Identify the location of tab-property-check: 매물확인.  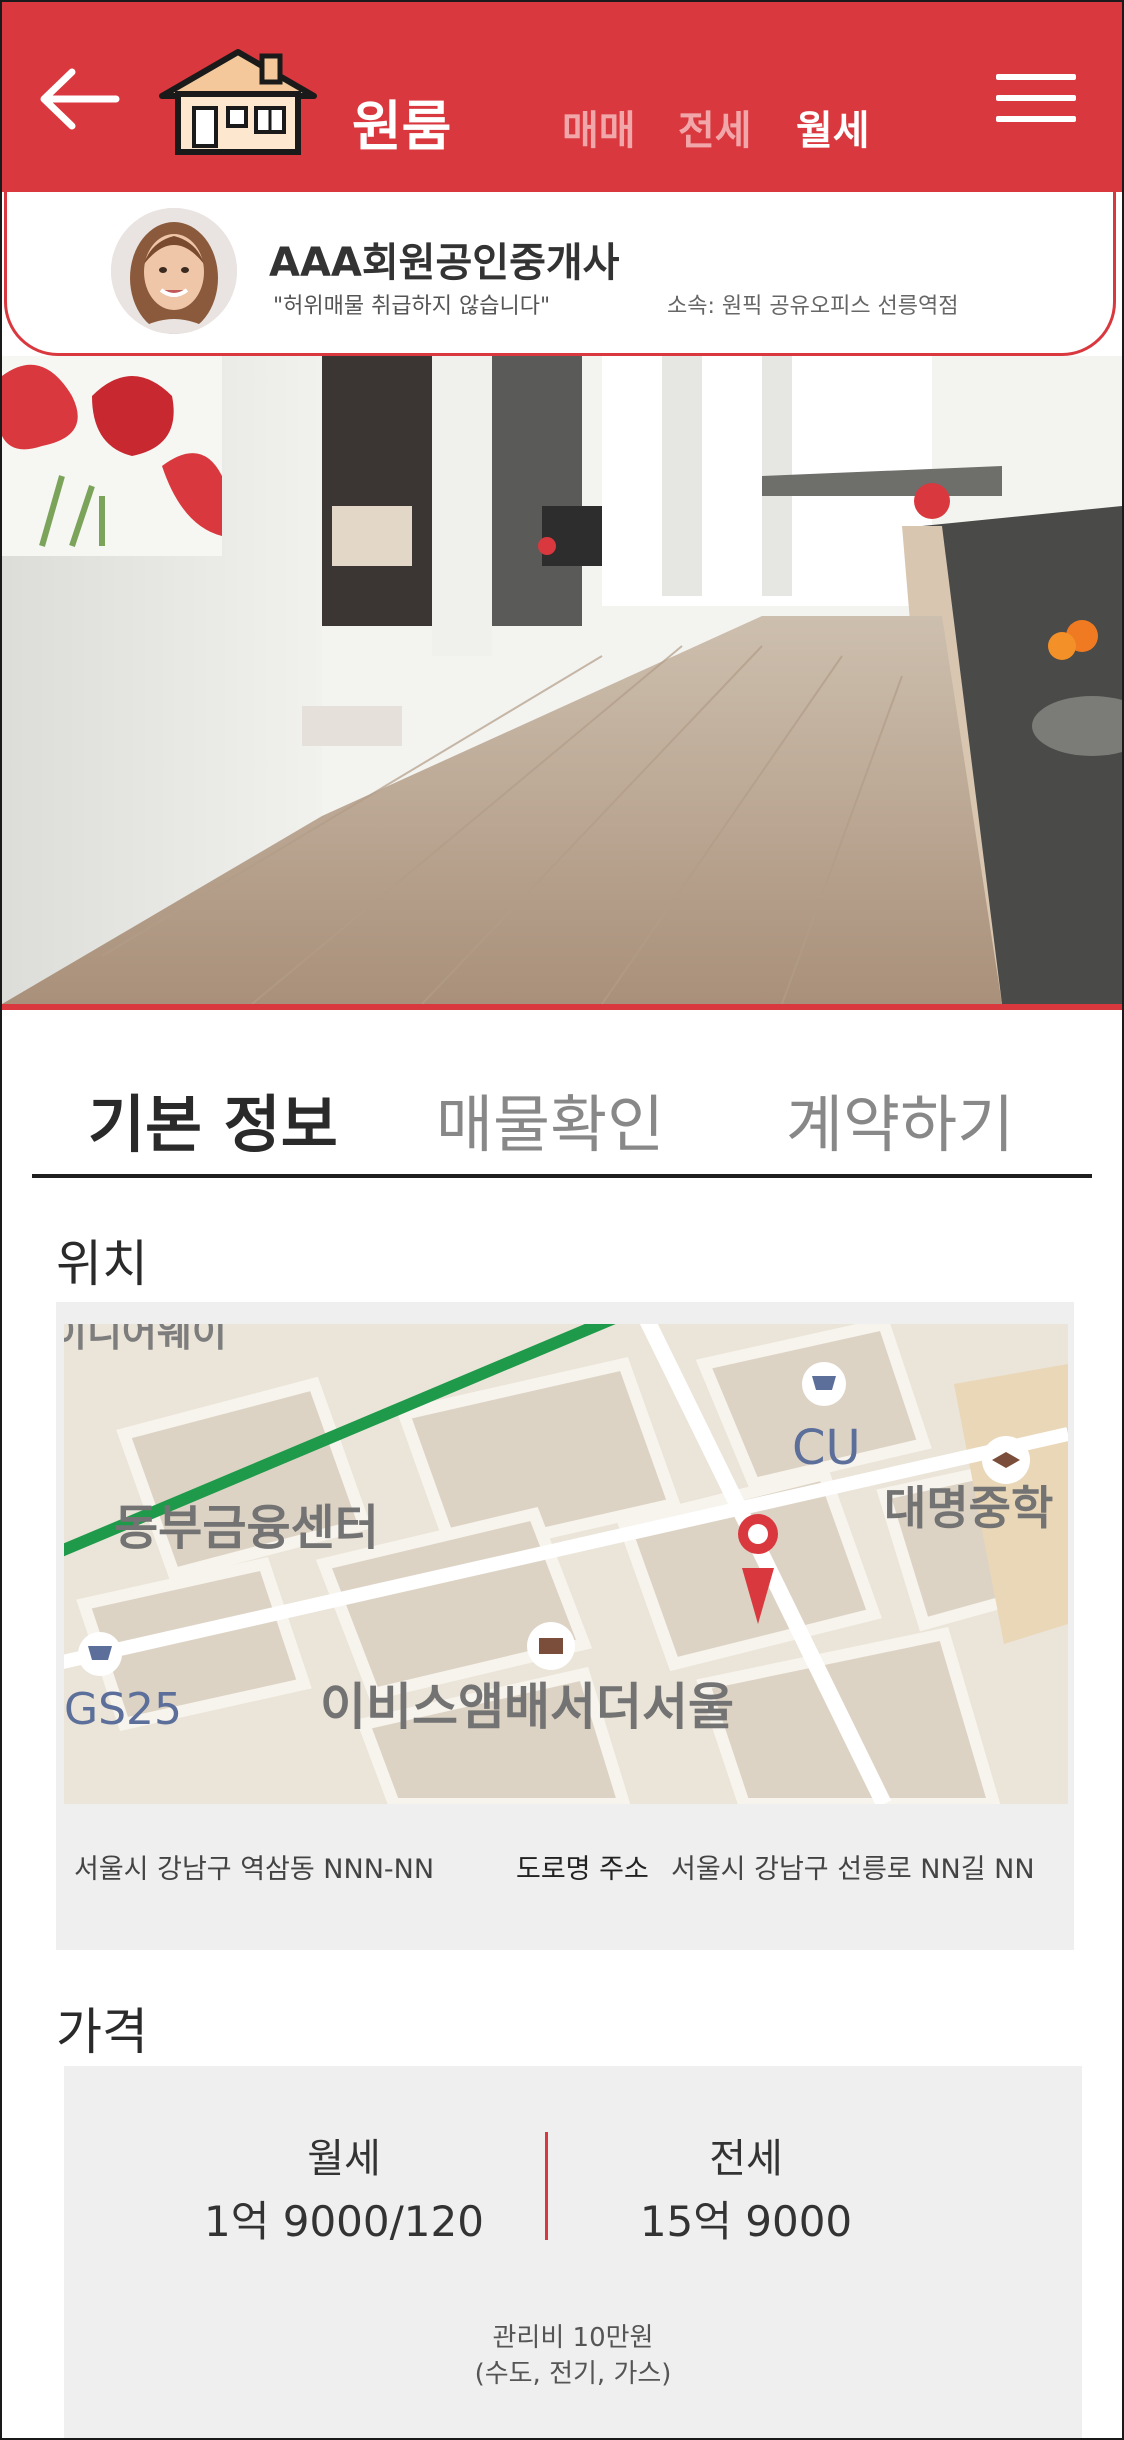
(550, 1119).